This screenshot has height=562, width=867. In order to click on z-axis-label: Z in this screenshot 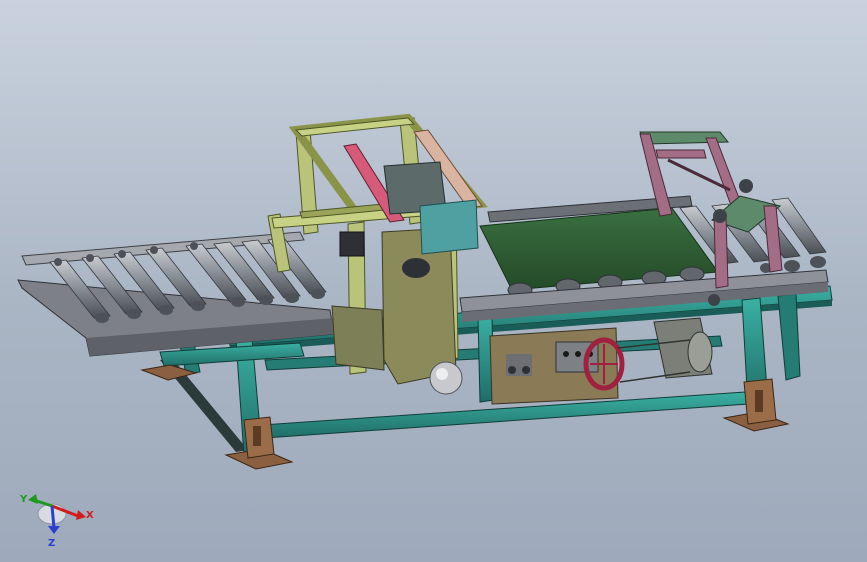, I will do `click(51, 543)`.